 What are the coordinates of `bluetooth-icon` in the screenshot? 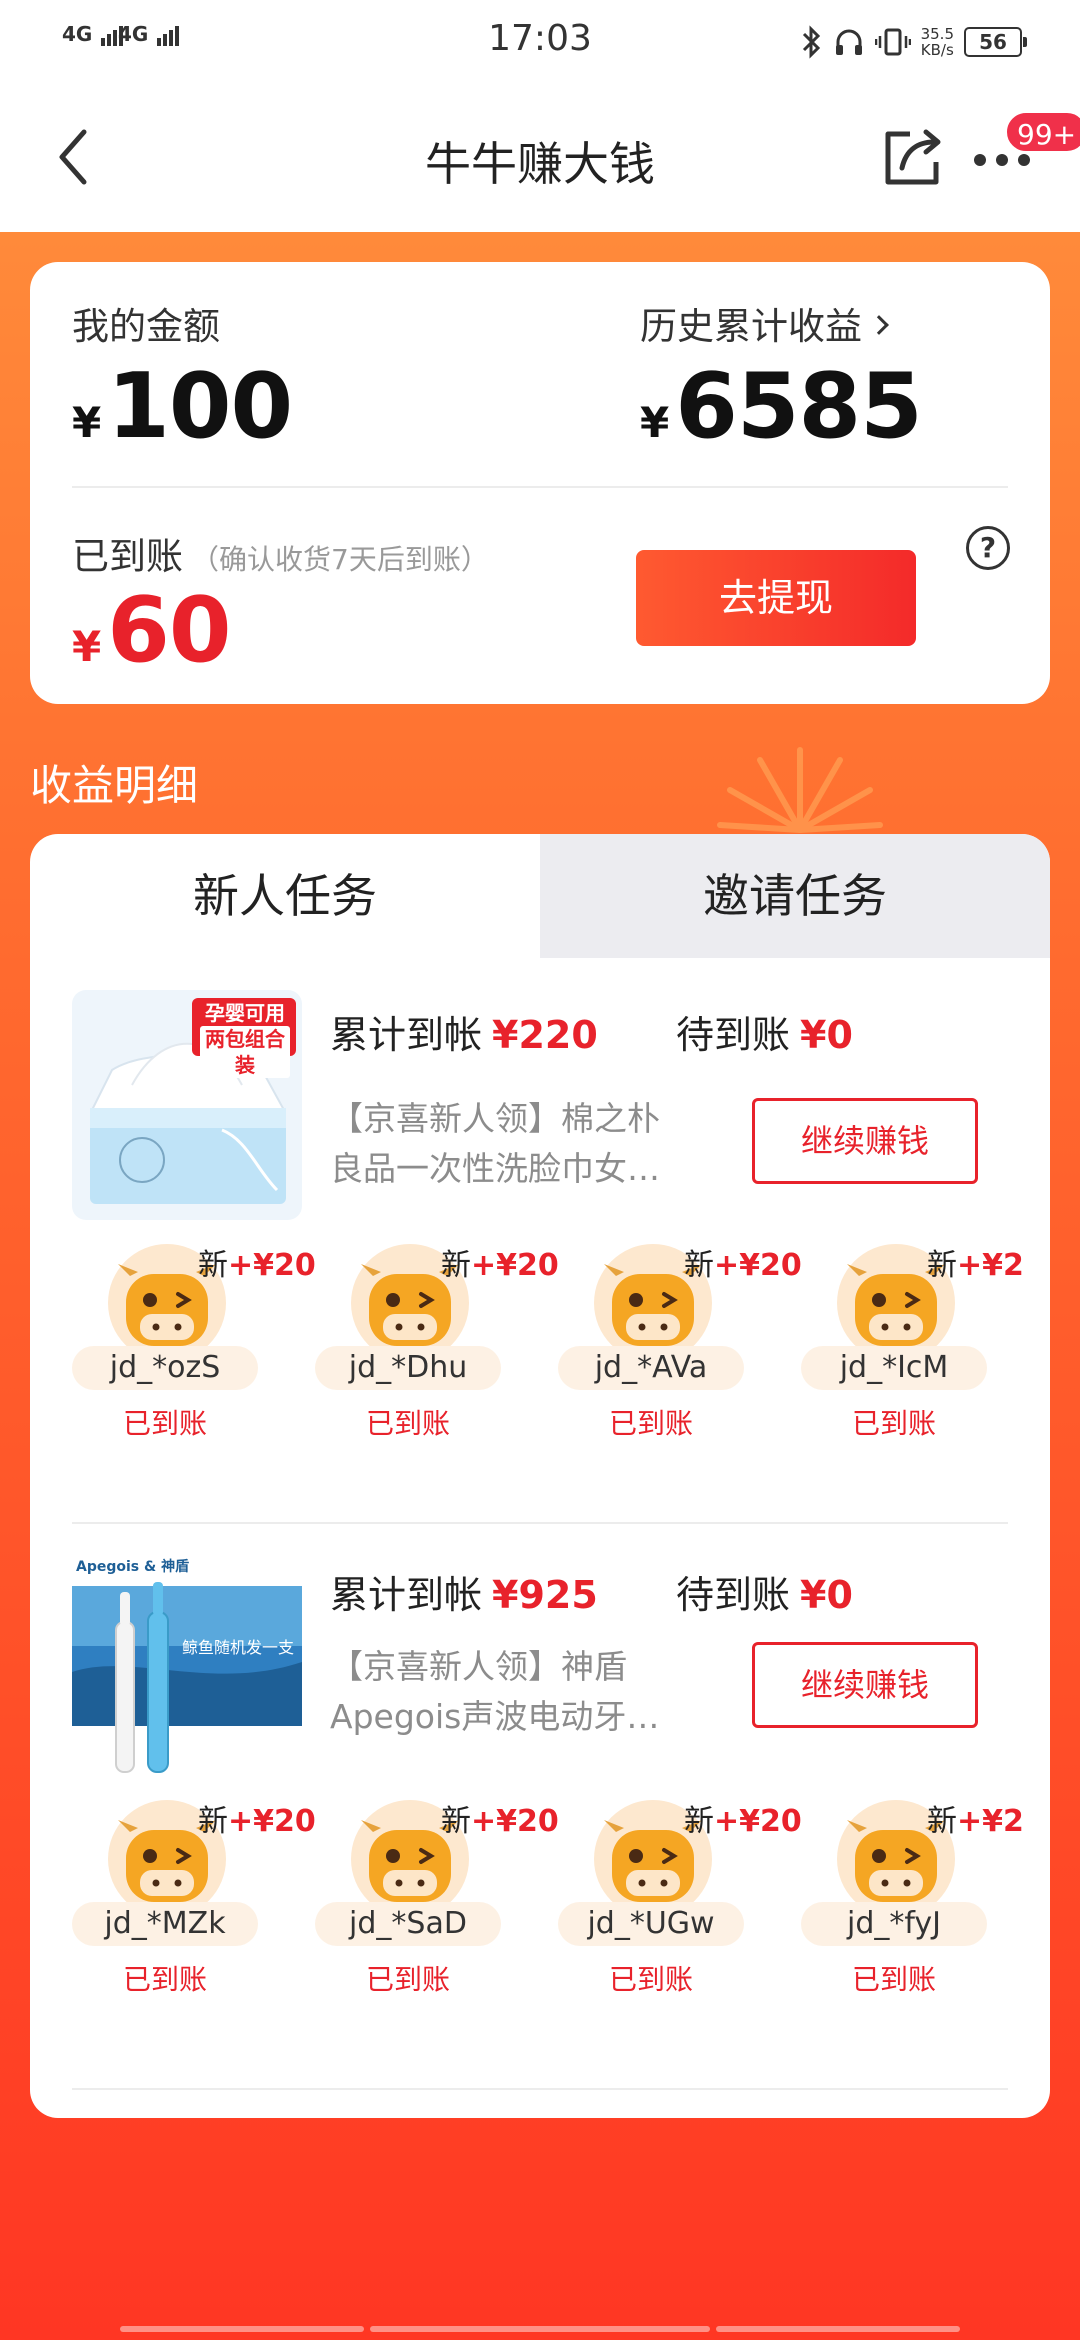 It's located at (811, 42).